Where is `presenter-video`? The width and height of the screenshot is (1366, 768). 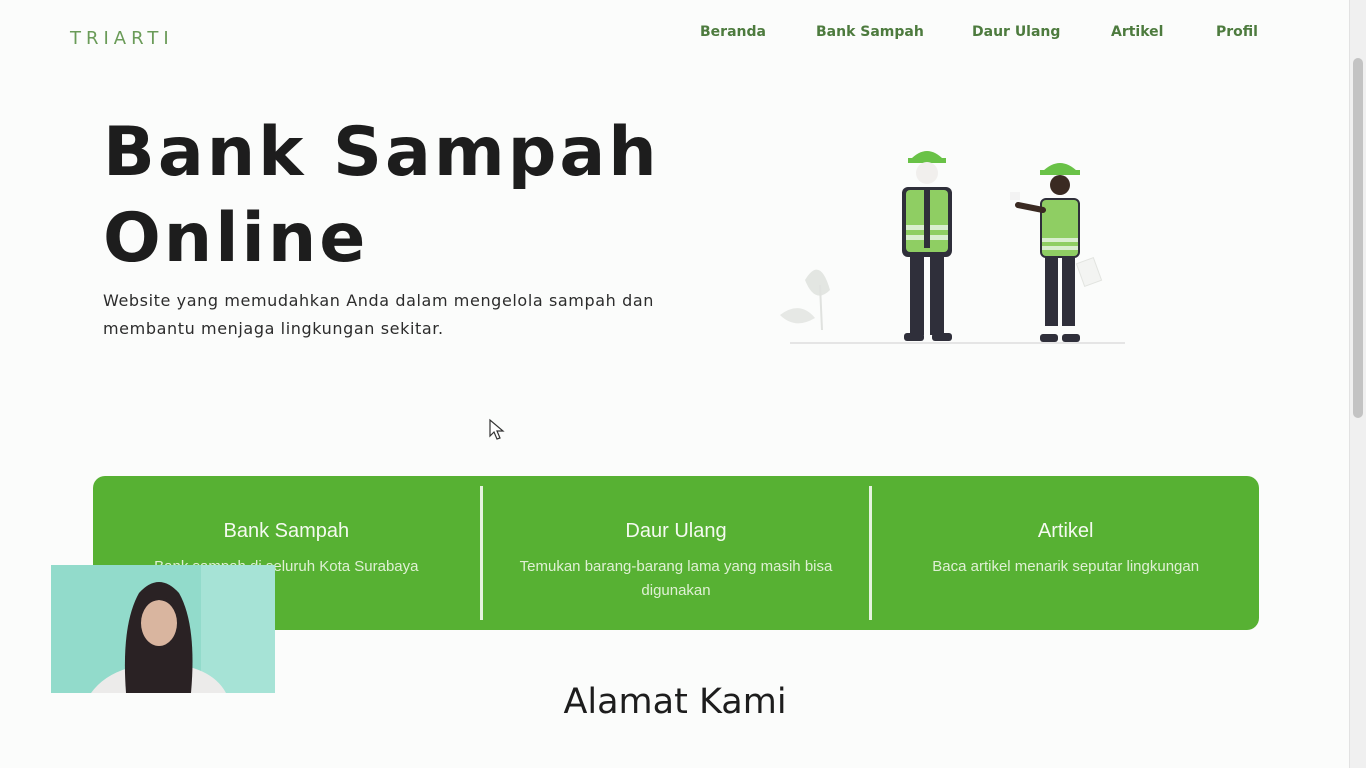
presenter-video is located at coordinates (163, 629).